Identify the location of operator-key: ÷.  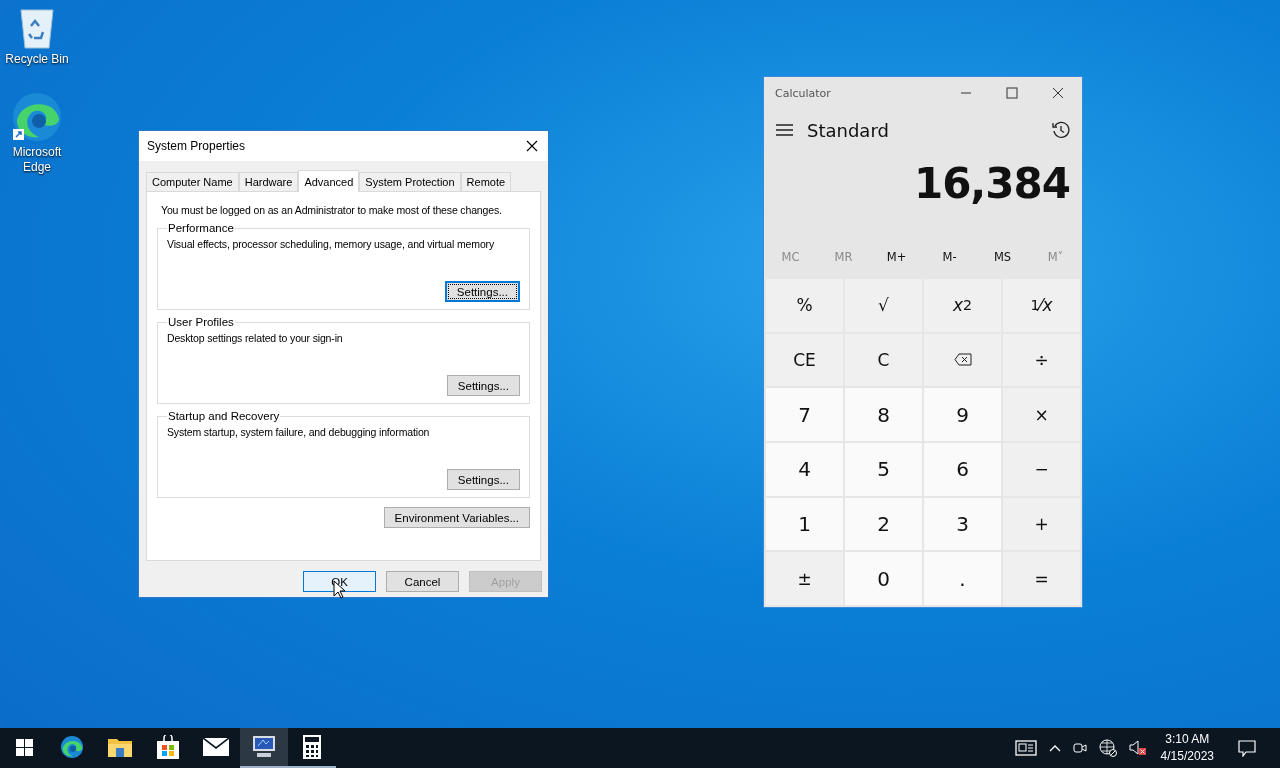
(1041, 360).